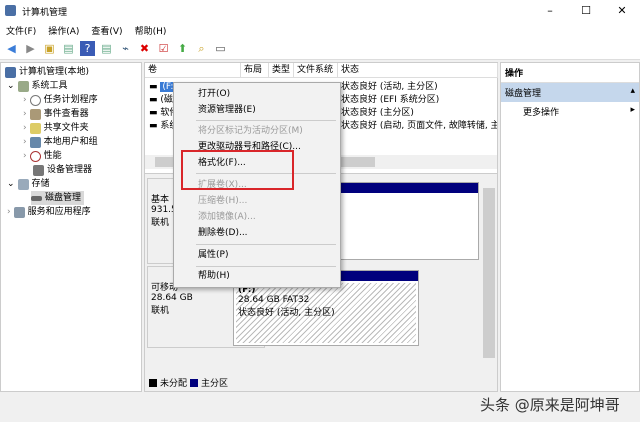 The image size is (640, 422). Describe the element at coordinates (153, 382) in the screenshot. I see `unallocated-swatch` at that location.